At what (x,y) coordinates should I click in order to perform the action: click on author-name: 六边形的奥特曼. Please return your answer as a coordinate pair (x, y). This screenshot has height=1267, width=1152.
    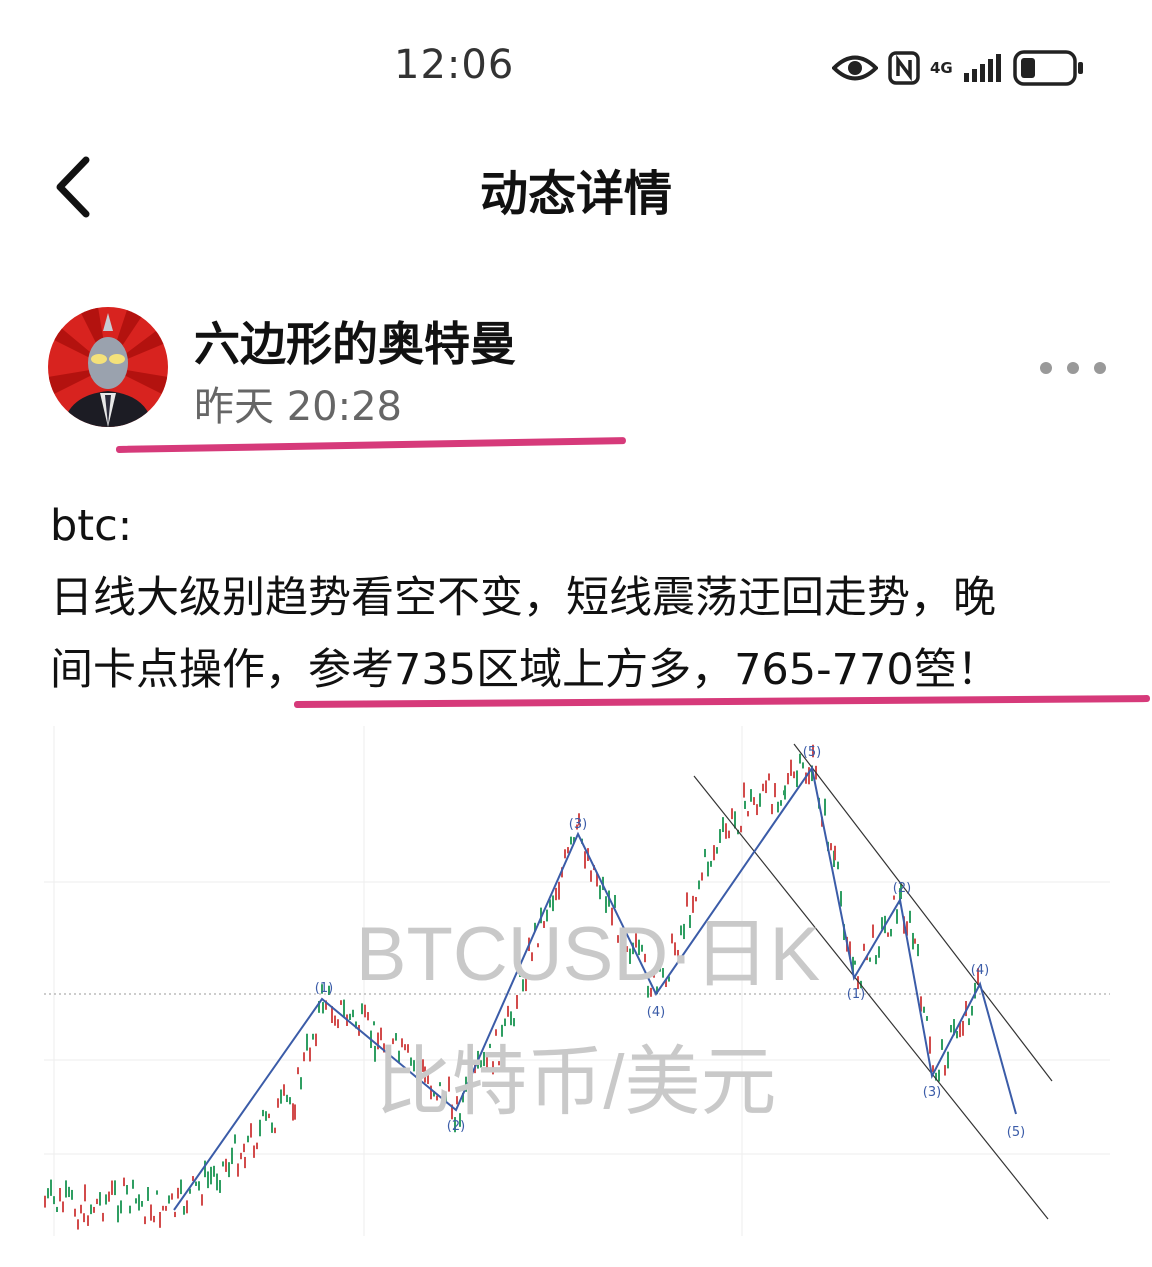
    Looking at the image, I should click on (355, 341).